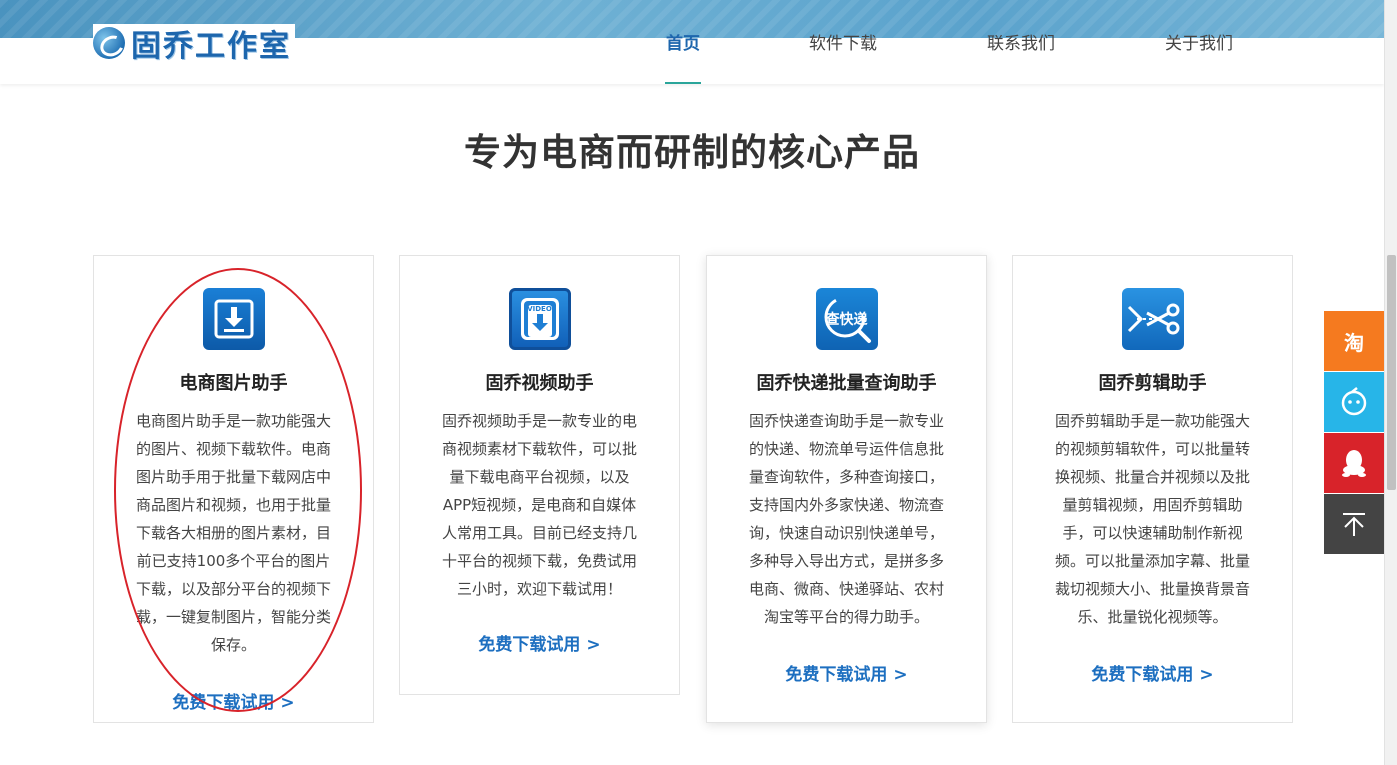  I want to click on section-title: 专为电商而研制的核心产品, so click(692, 152).